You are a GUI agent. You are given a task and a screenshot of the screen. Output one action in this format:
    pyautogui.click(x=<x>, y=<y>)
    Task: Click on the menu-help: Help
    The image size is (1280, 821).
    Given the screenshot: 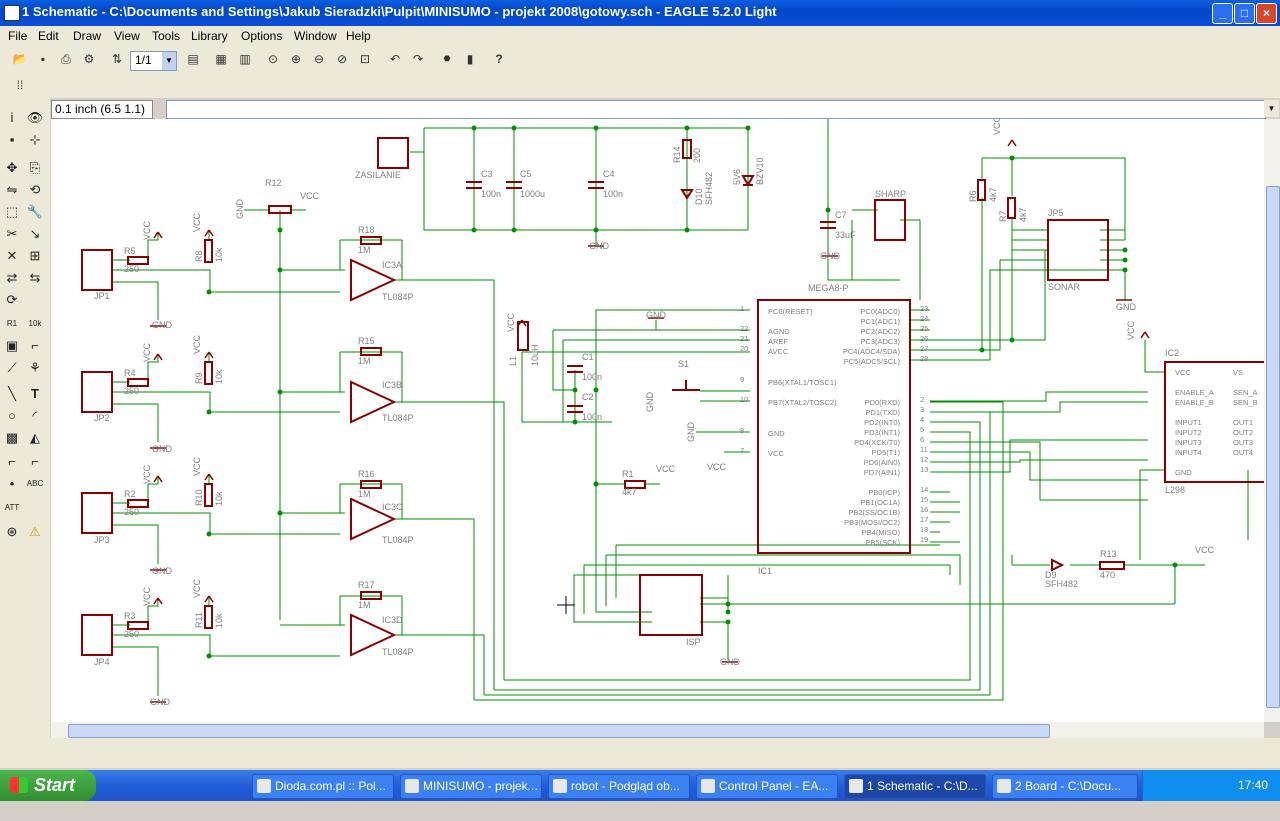 What is the action you would take?
    pyautogui.click(x=358, y=36)
    